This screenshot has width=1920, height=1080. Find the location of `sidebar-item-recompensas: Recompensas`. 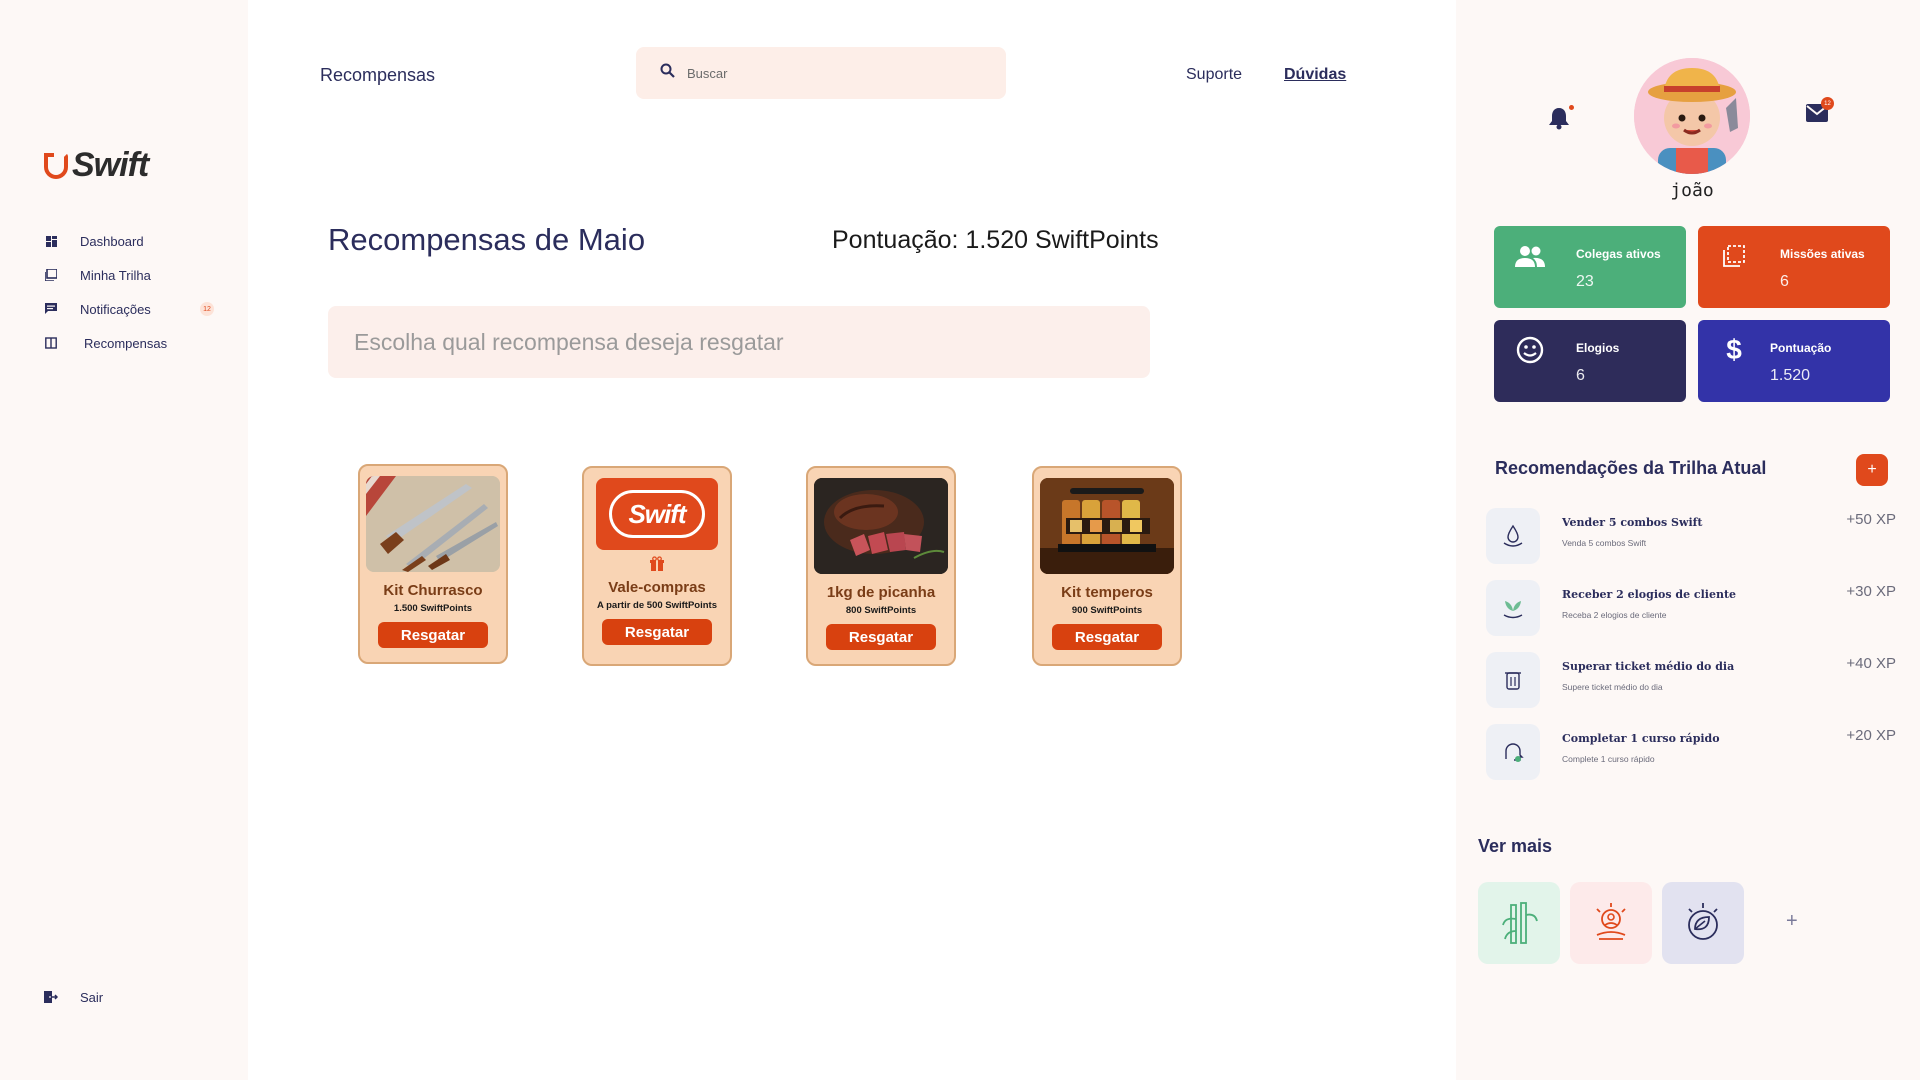

sidebar-item-recompensas: Recompensas is located at coordinates (129, 343).